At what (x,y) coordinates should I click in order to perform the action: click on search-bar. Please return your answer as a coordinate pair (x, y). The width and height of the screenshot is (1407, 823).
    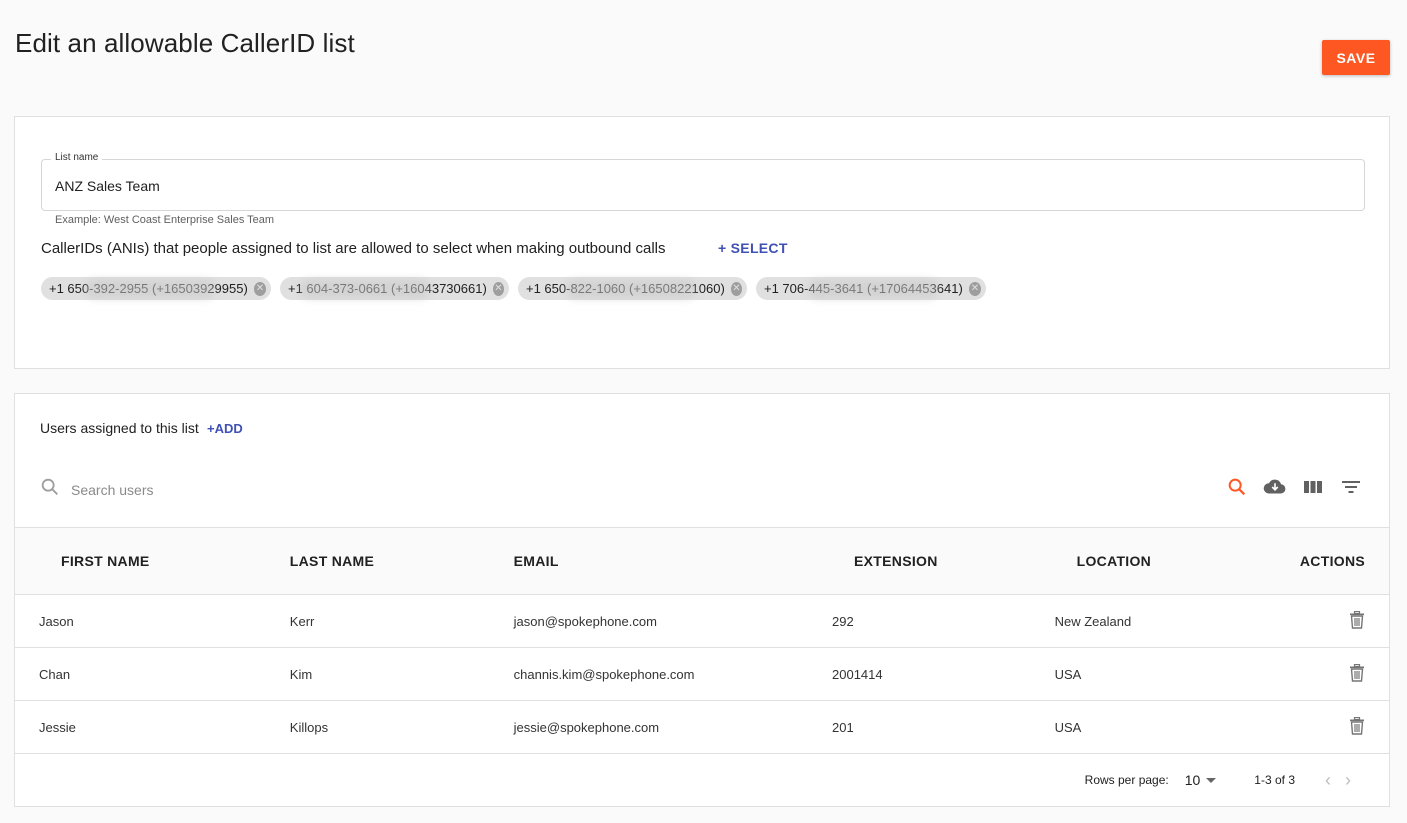
    Looking at the image, I should click on (205, 489).